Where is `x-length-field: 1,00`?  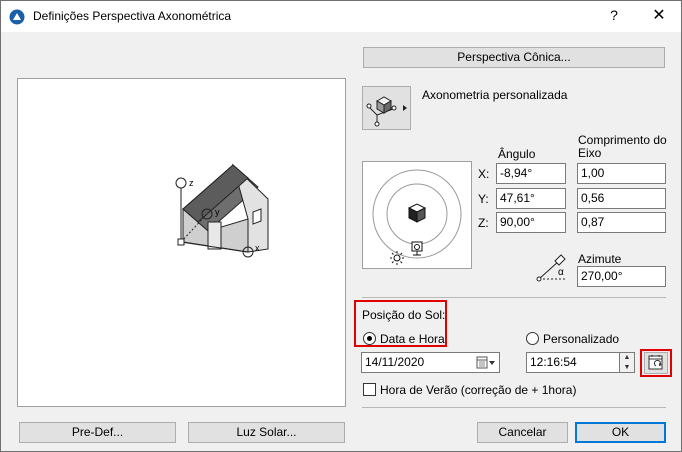
x-length-field: 1,00 is located at coordinates (621, 173).